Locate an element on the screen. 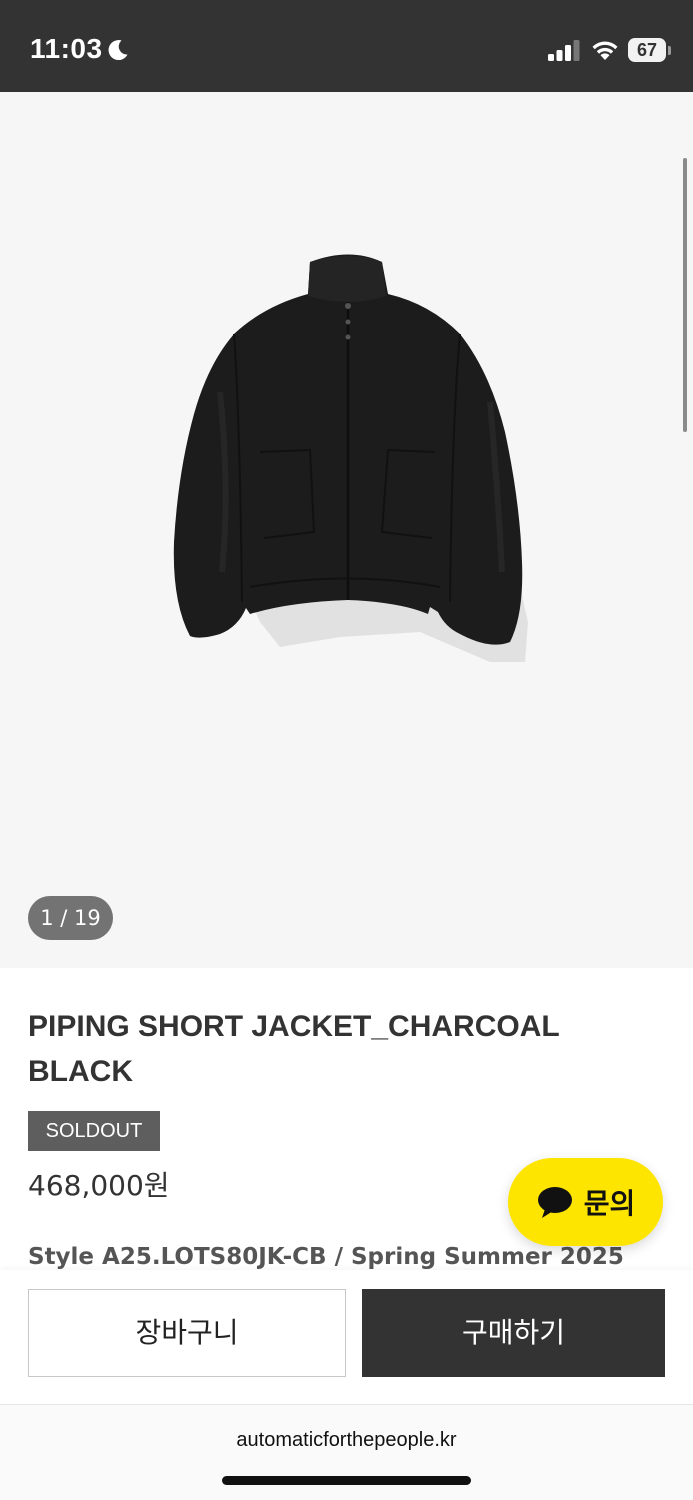  scroll-indicator is located at coordinates (685, 295).